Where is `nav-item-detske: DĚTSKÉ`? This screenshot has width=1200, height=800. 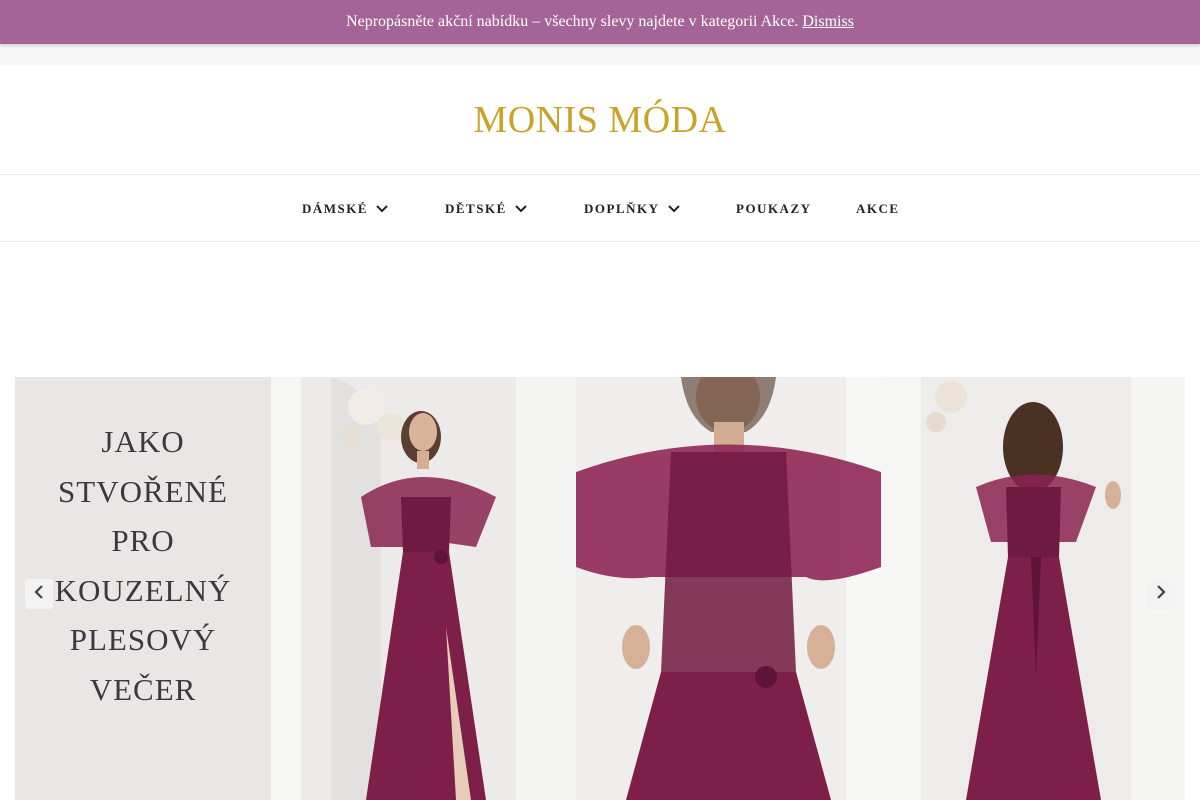 nav-item-detske: DĚTSKÉ is located at coordinates (486, 209).